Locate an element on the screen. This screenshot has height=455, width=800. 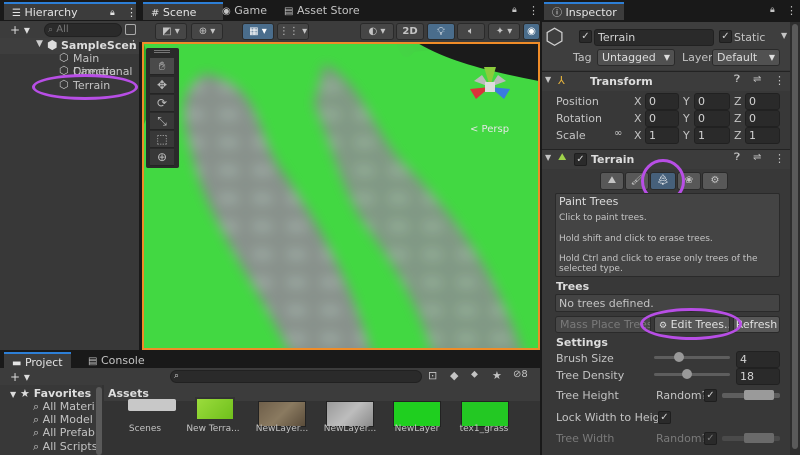
favorite-item: ⌕ All Prefab is located at coordinates (64, 433).